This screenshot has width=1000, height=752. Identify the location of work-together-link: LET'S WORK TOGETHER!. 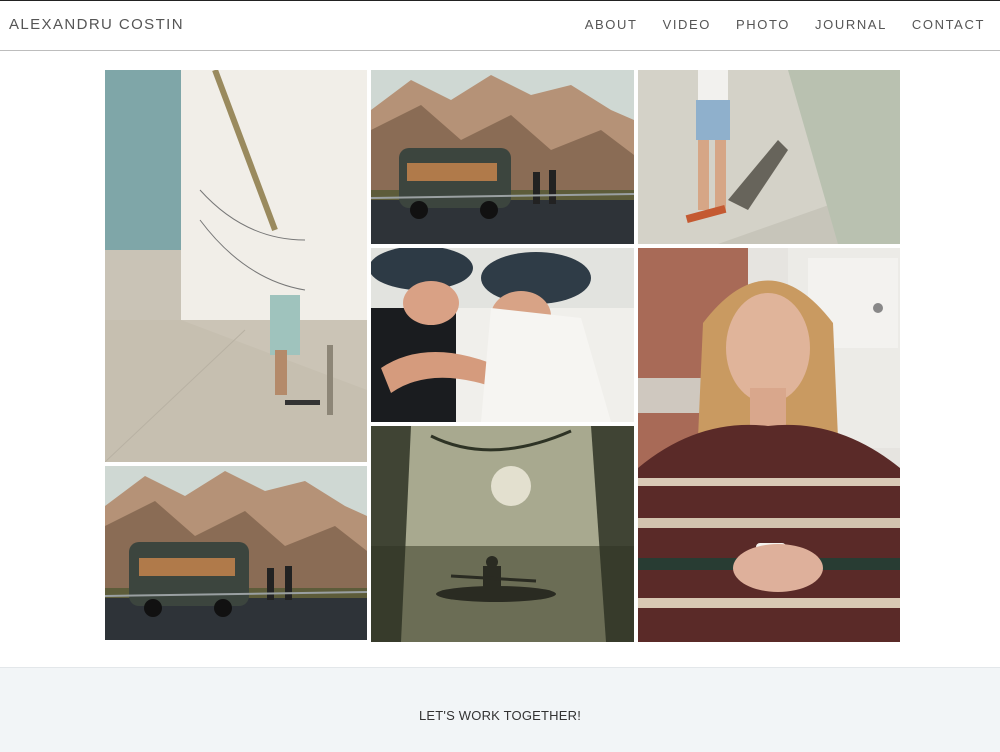
(500, 715).